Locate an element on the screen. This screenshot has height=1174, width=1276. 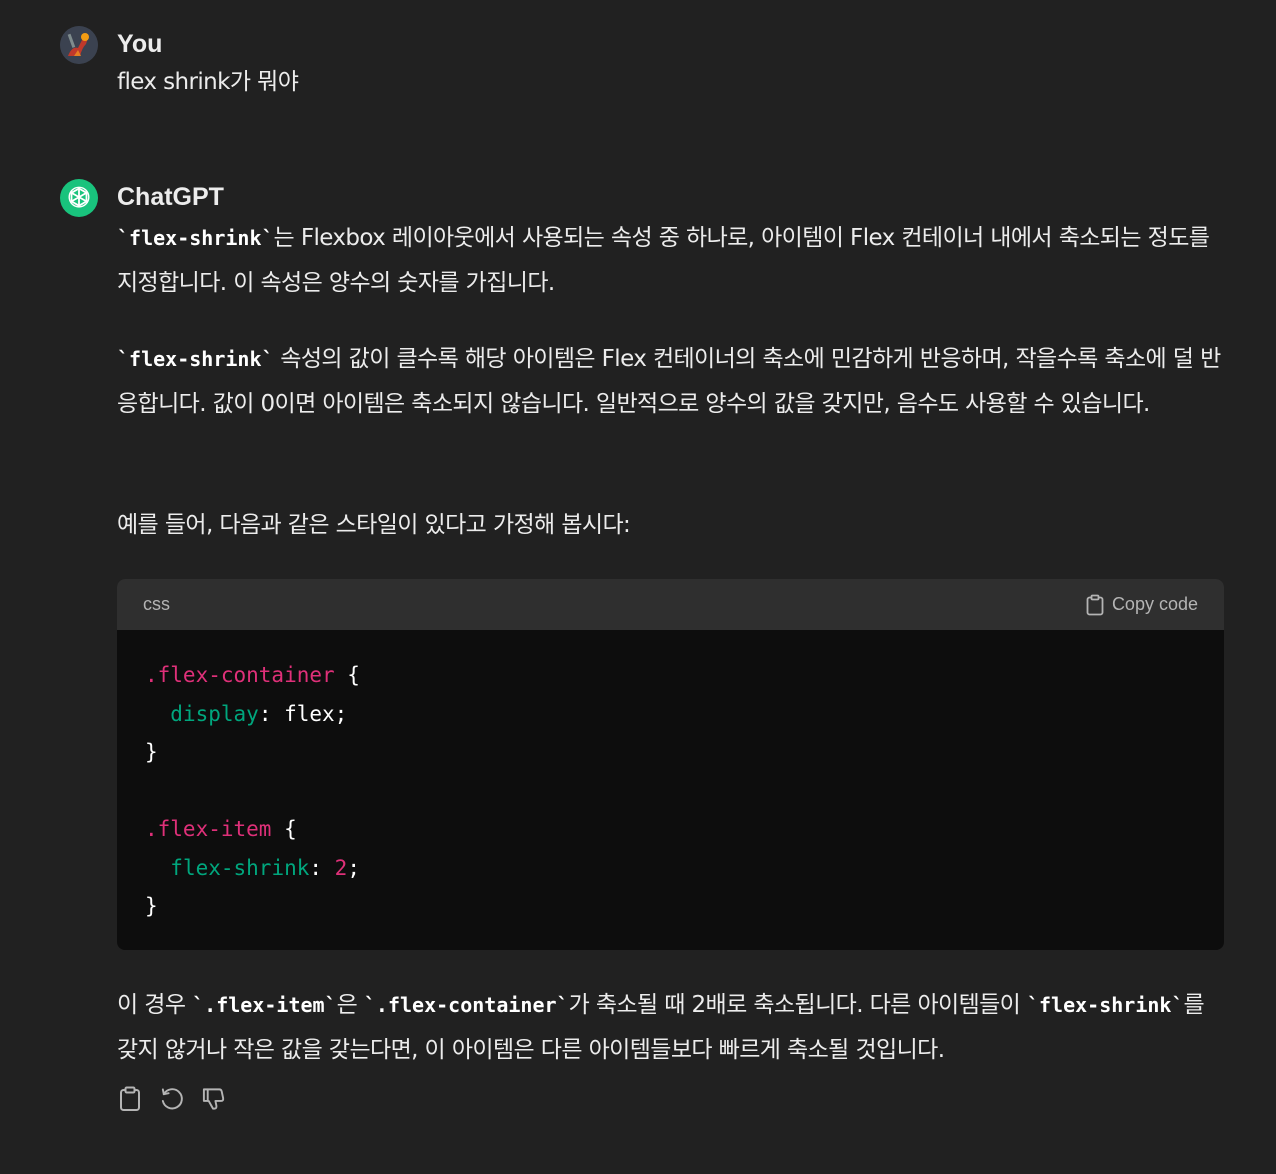
copy-message-button is located at coordinates (129, 1099).